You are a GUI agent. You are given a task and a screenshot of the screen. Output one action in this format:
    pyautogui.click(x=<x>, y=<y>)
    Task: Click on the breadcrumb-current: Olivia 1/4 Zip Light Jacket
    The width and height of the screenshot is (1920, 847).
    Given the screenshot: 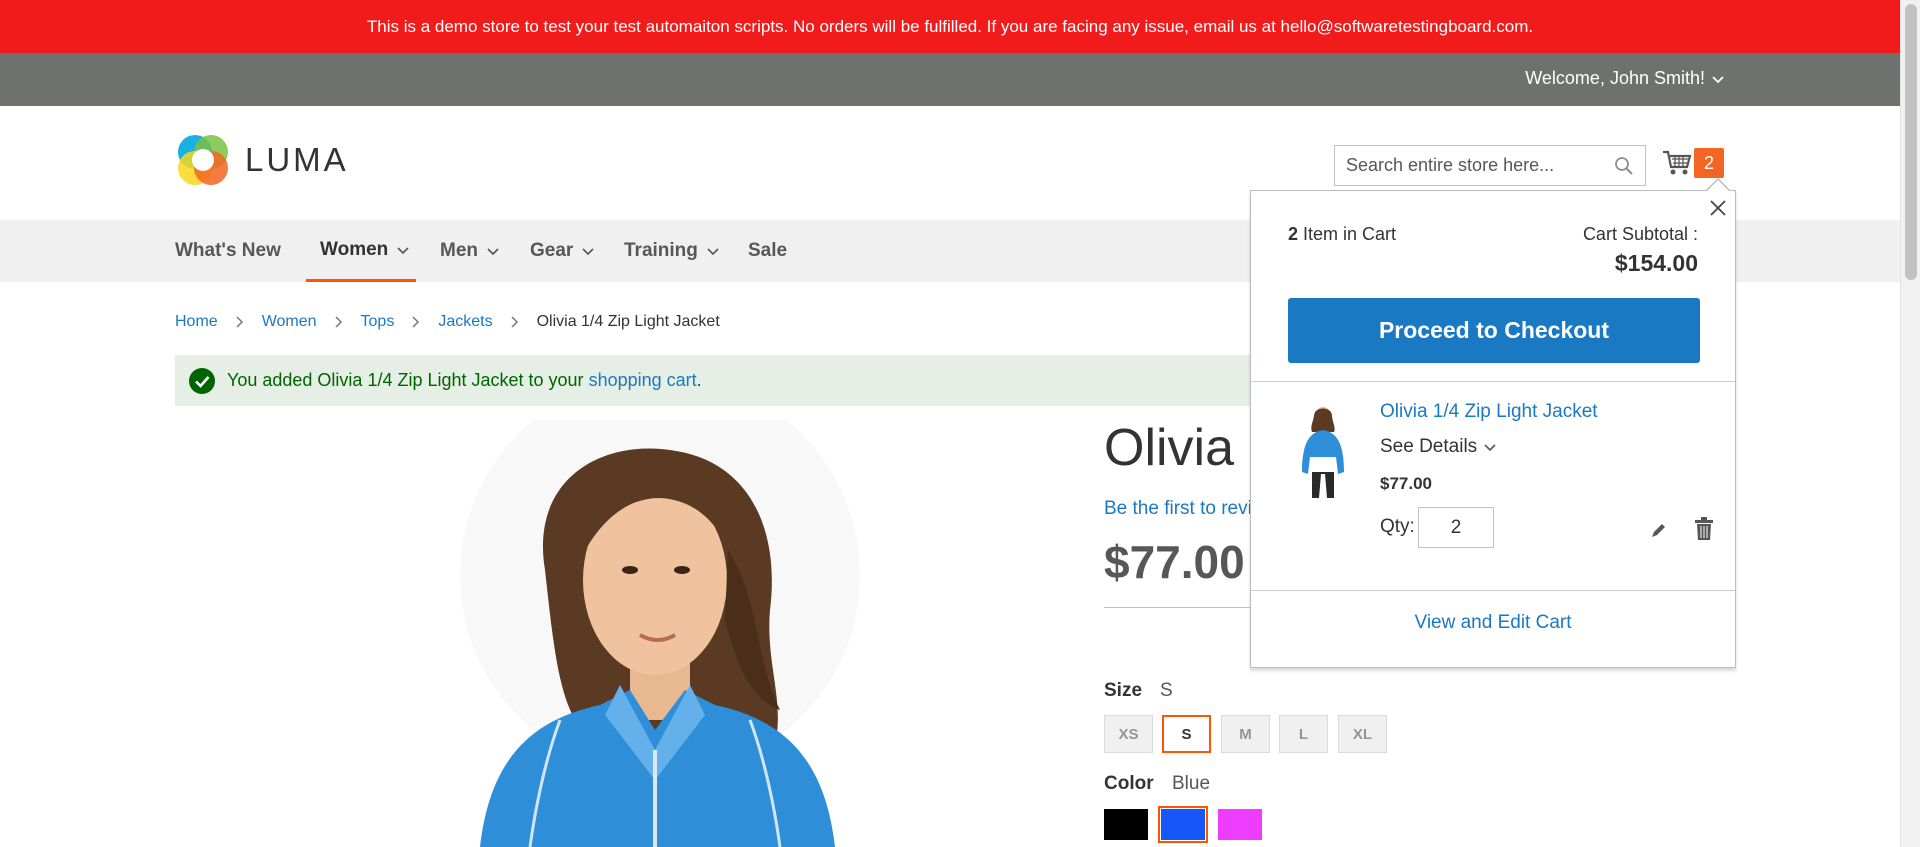 What is the action you would take?
    pyautogui.click(x=628, y=321)
    